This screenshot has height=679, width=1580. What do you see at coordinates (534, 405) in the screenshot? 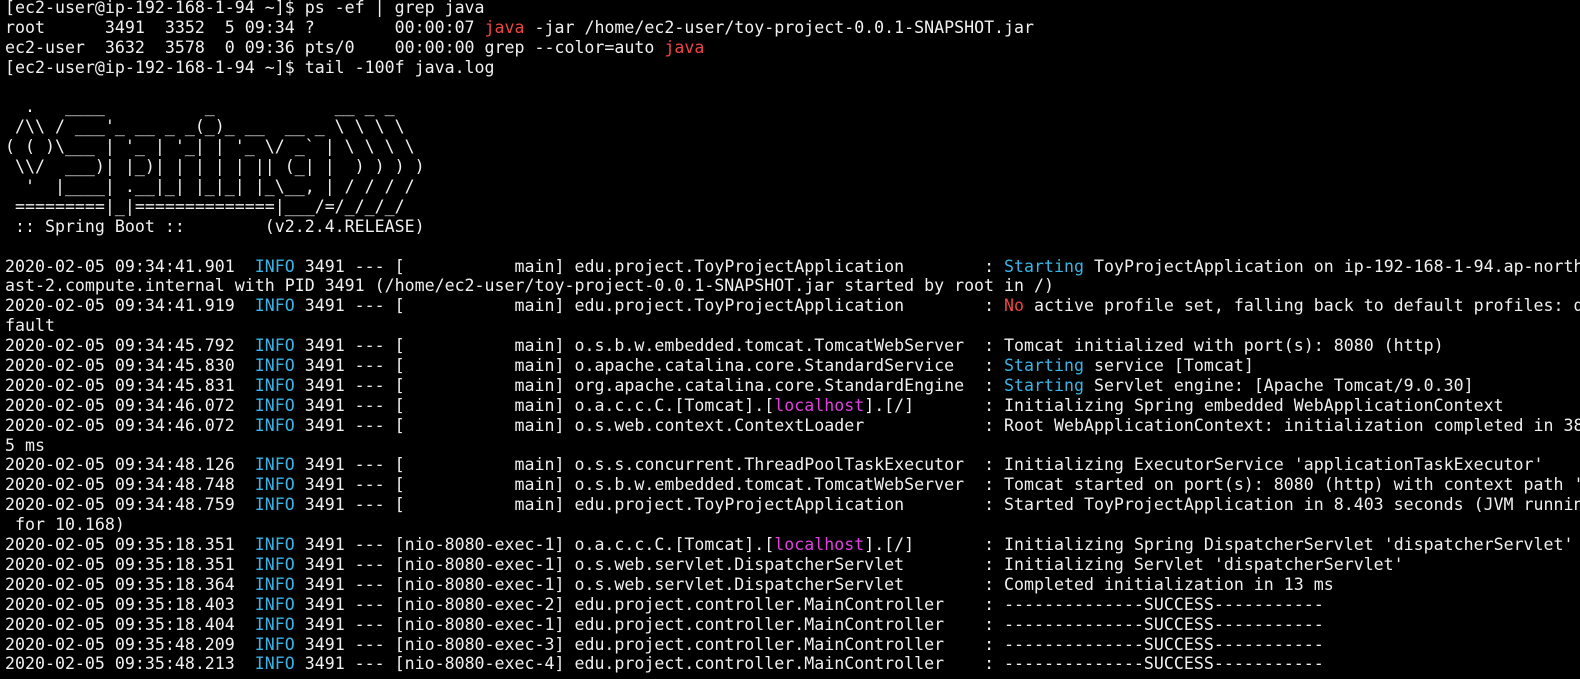
I see `terminal-text-segment: 3491 --- [ main] o.a.c.c.C.[Tomcat].[` at bounding box center [534, 405].